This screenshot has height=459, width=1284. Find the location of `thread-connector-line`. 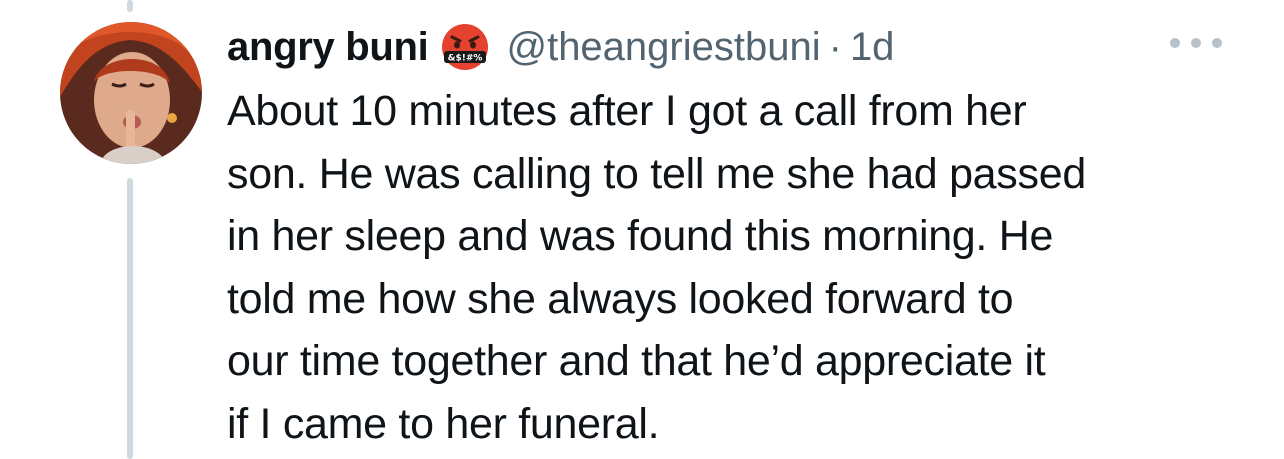

thread-connector-line is located at coordinates (130, 318).